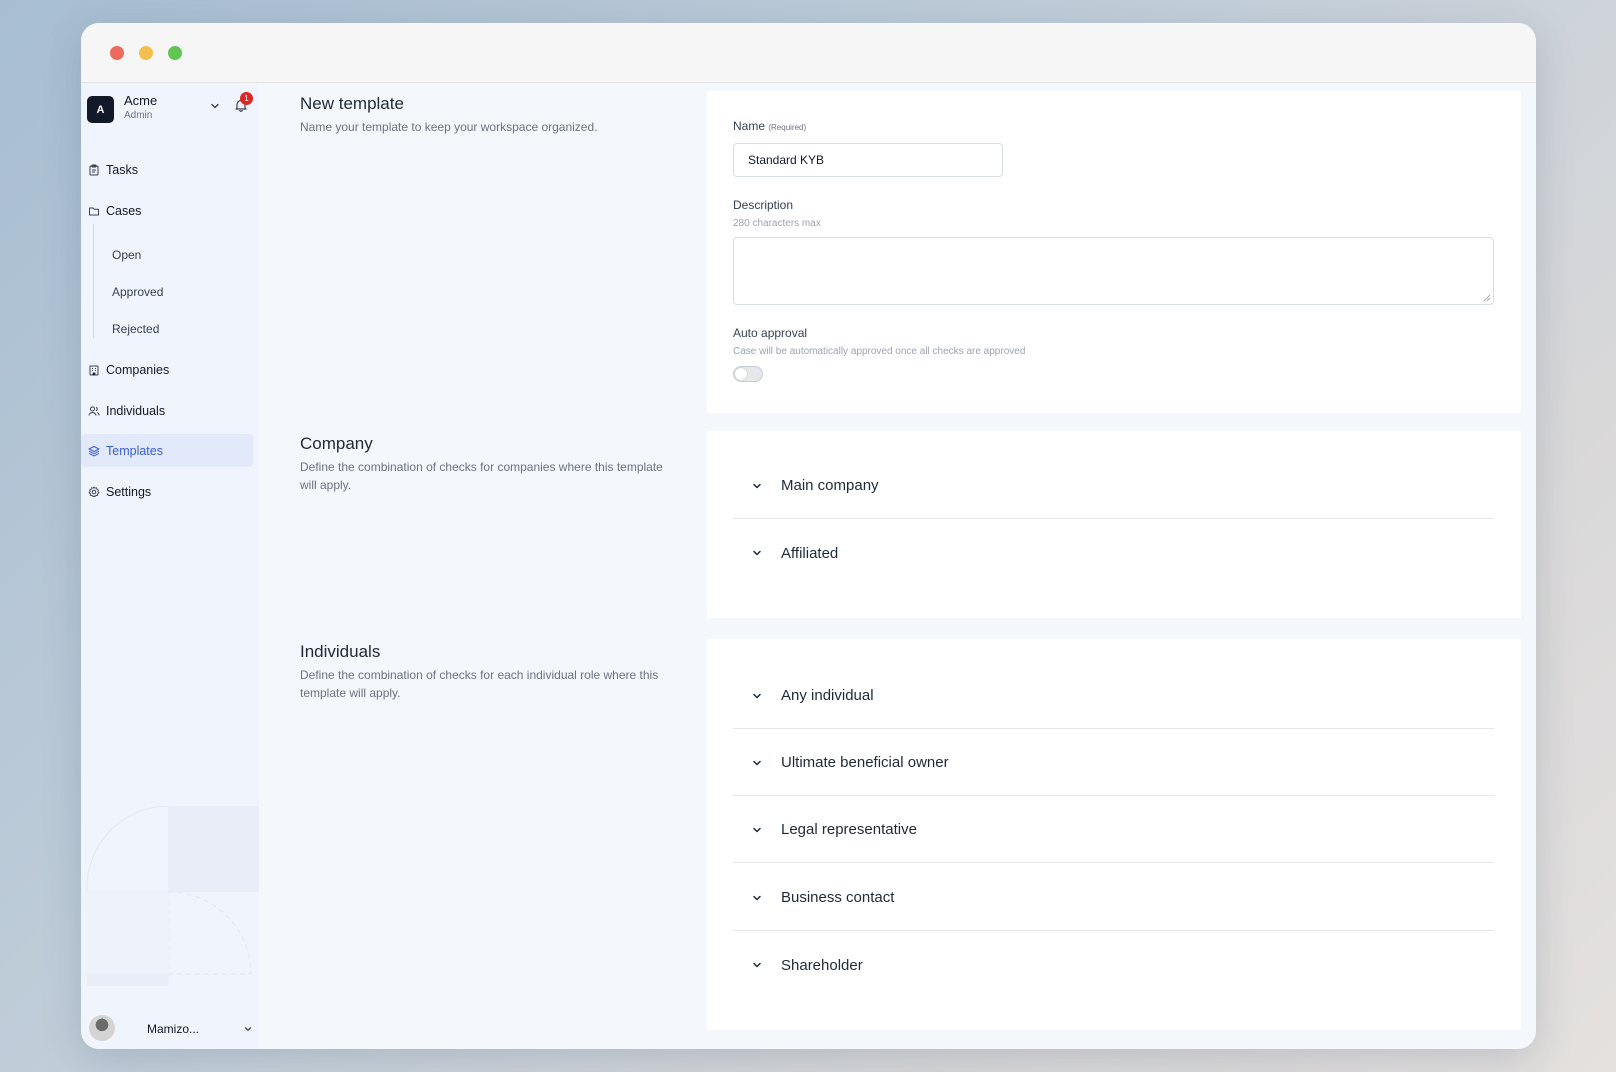 Image resolution: width=1616 pixels, height=1072 pixels. What do you see at coordinates (136, 410) in the screenshot?
I see `sidebar-item-label: Individuals` at bounding box center [136, 410].